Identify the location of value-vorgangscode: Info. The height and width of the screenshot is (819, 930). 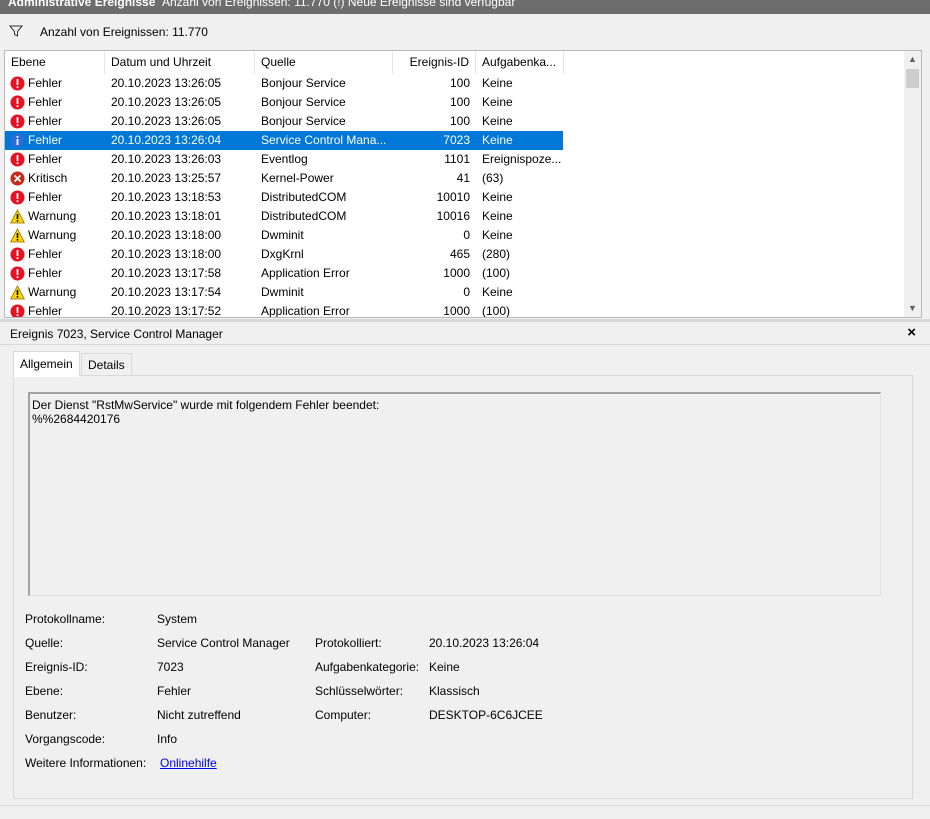
(167, 739).